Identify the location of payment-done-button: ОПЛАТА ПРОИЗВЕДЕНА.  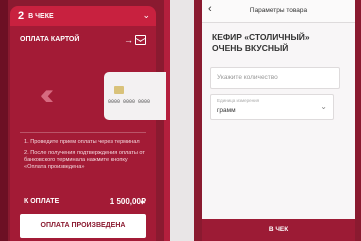
(83, 226).